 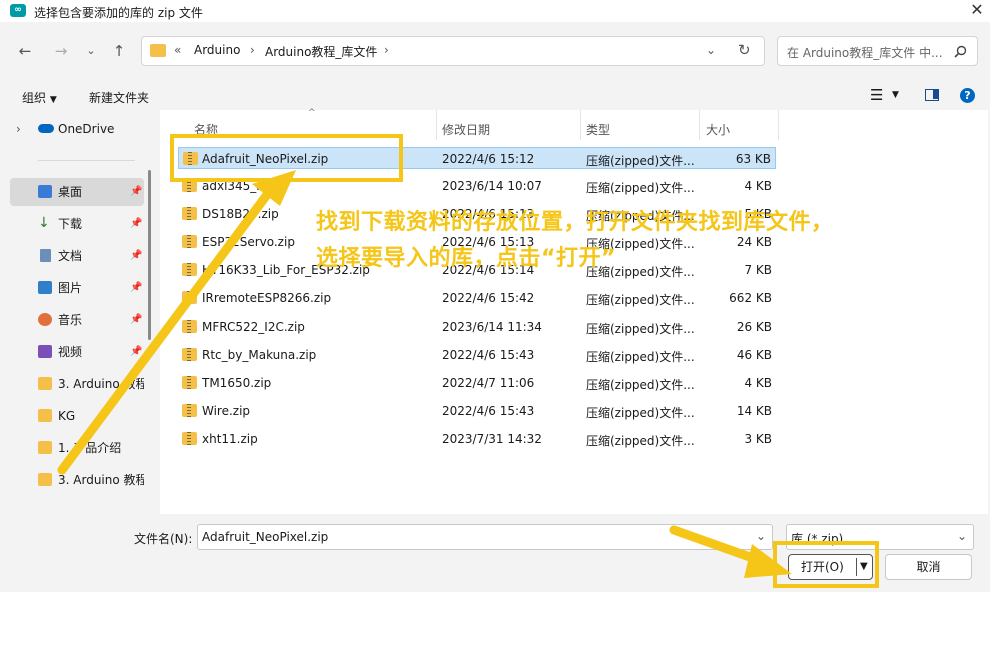 What do you see at coordinates (167, 329) in the screenshot?
I see `arrow-to-file` at bounding box center [167, 329].